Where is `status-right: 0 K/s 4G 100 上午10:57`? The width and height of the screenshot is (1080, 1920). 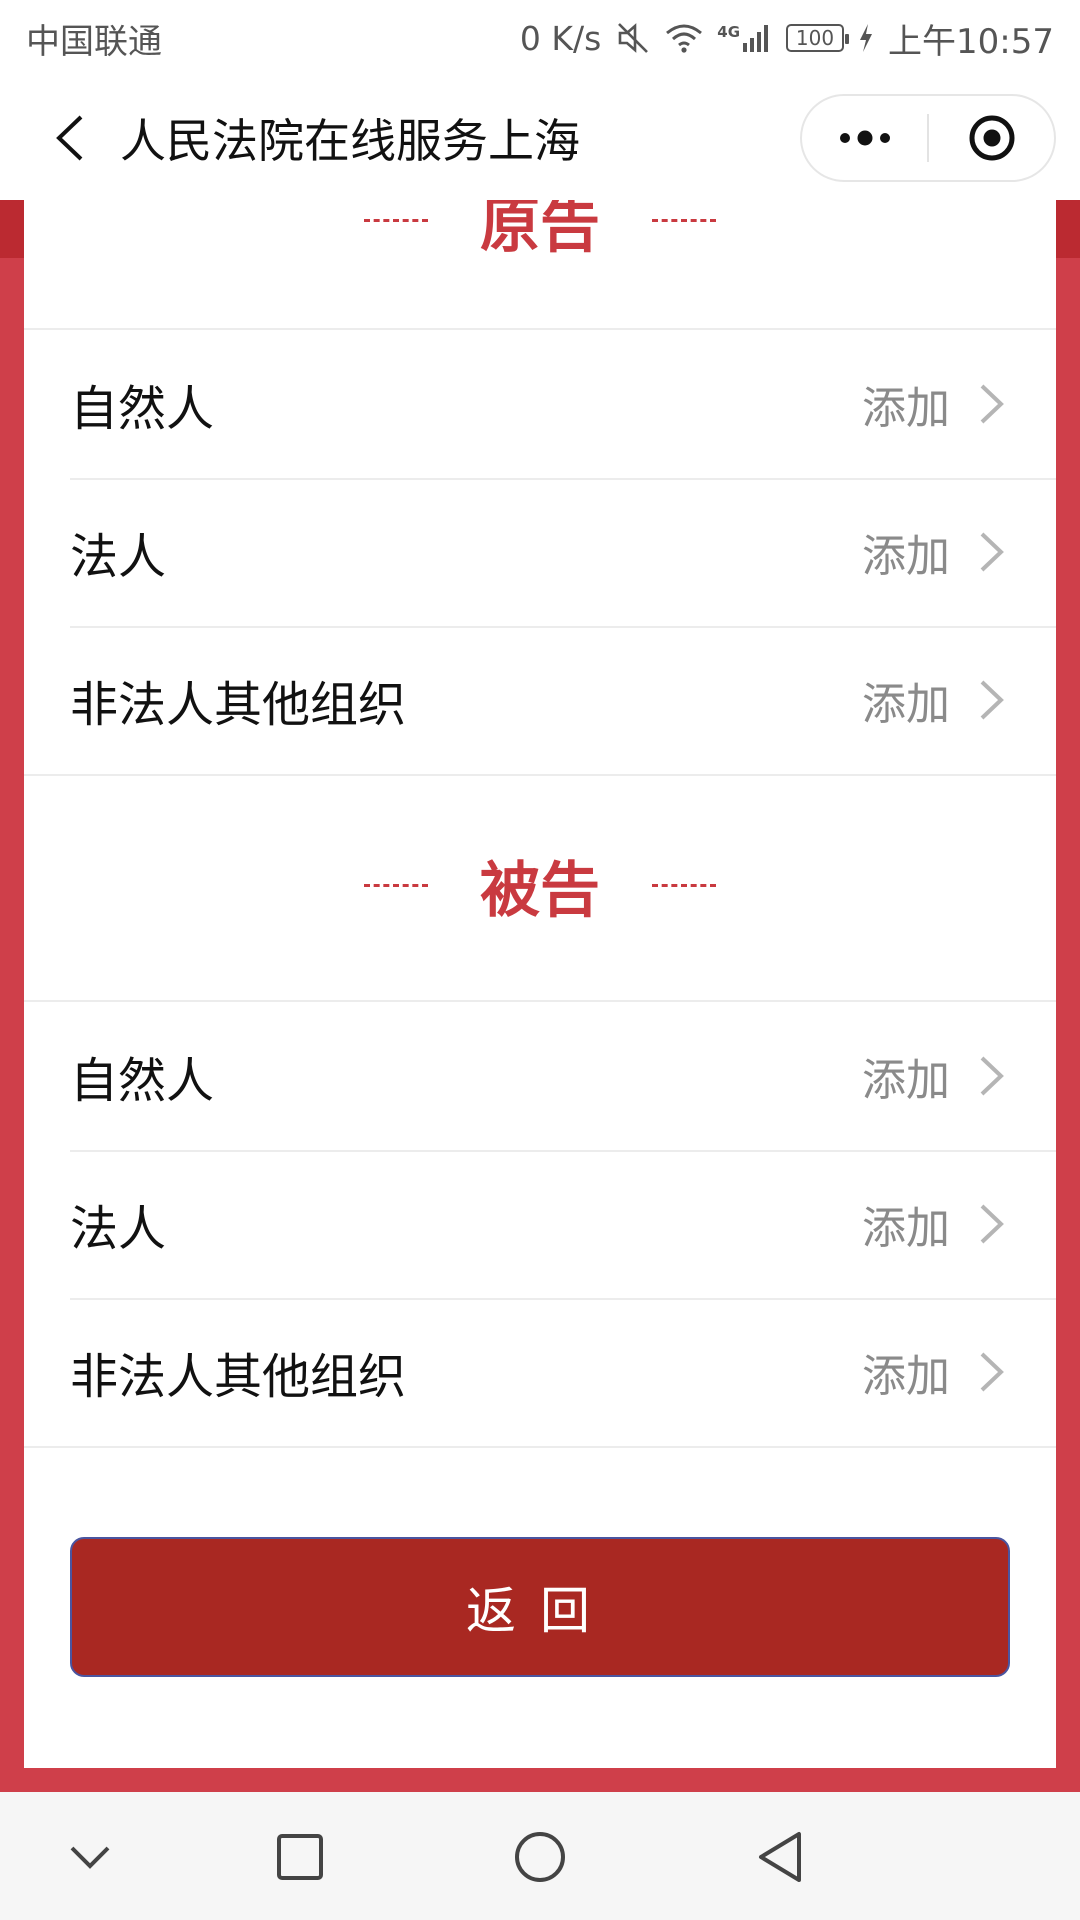
status-right: 0 K/s 4G 100 上午10:57 is located at coordinates (787, 38).